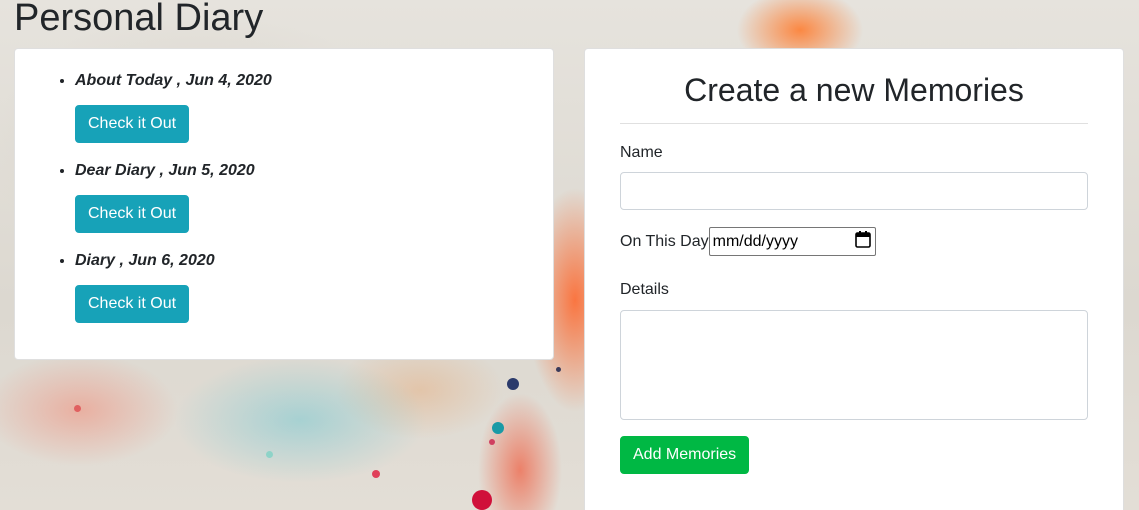  What do you see at coordinates (145, 260) in the screenshot?
I see `diary-entry-title: Diary , Jun 6, 2020` at bounding box center [145, 260].